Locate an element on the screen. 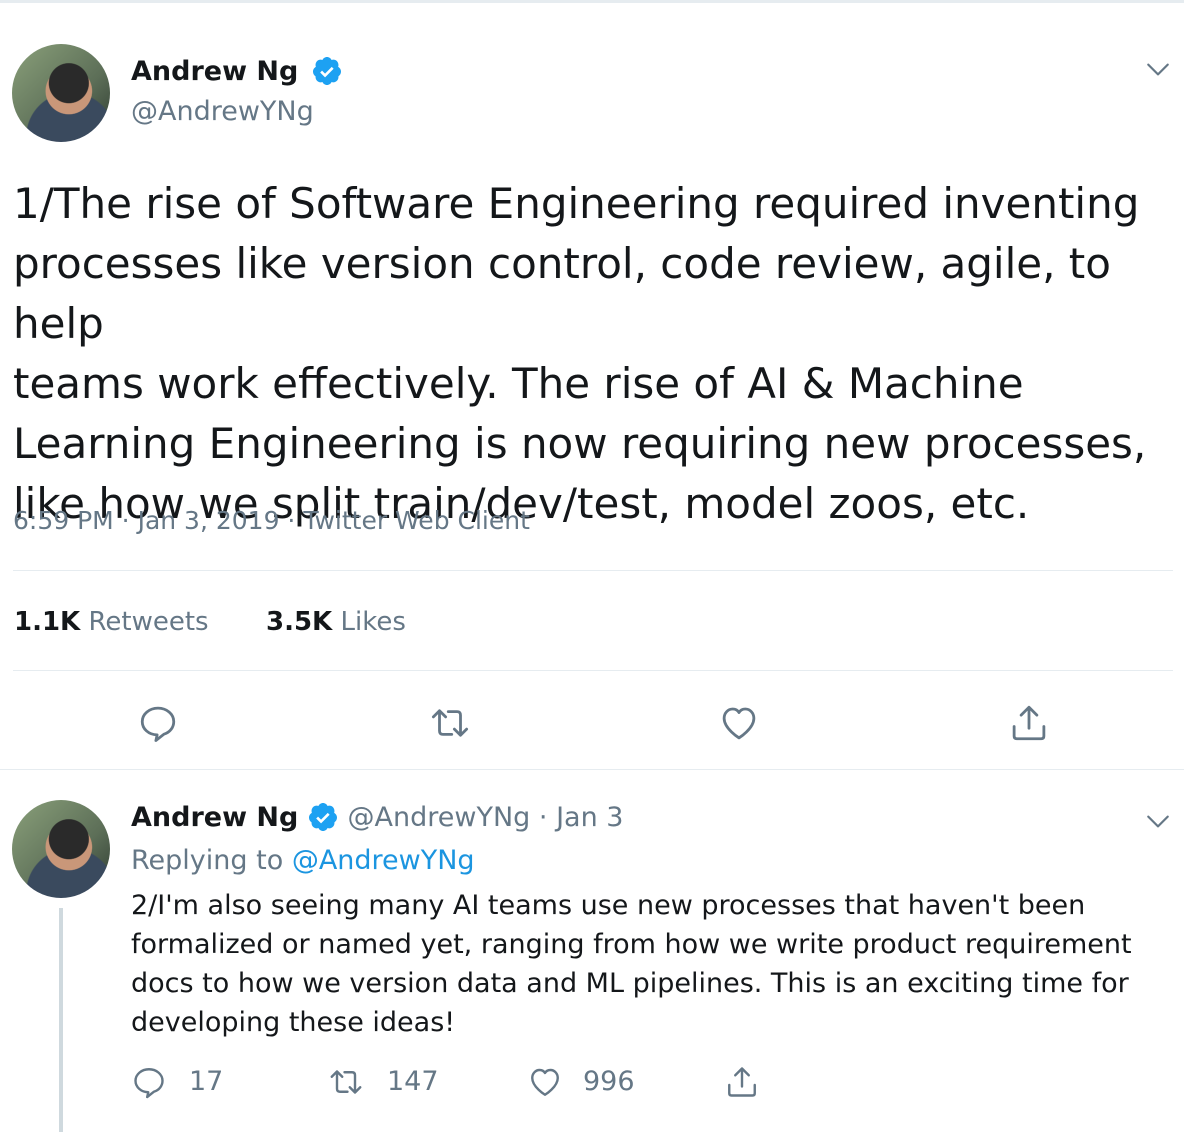  retweets-stat: 1.1K Retweets is located at coordinates (111, 622).